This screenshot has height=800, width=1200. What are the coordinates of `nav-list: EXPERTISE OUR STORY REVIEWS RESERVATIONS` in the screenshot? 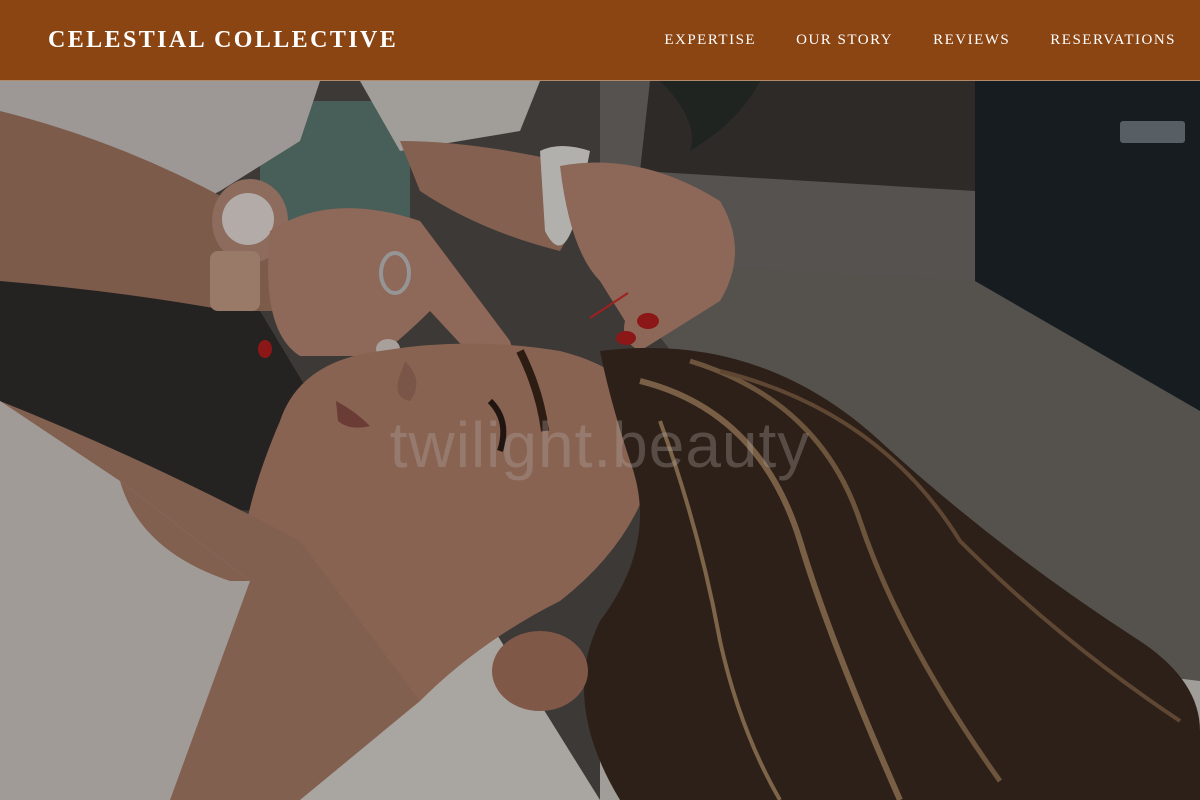 It's located at (920, 40).